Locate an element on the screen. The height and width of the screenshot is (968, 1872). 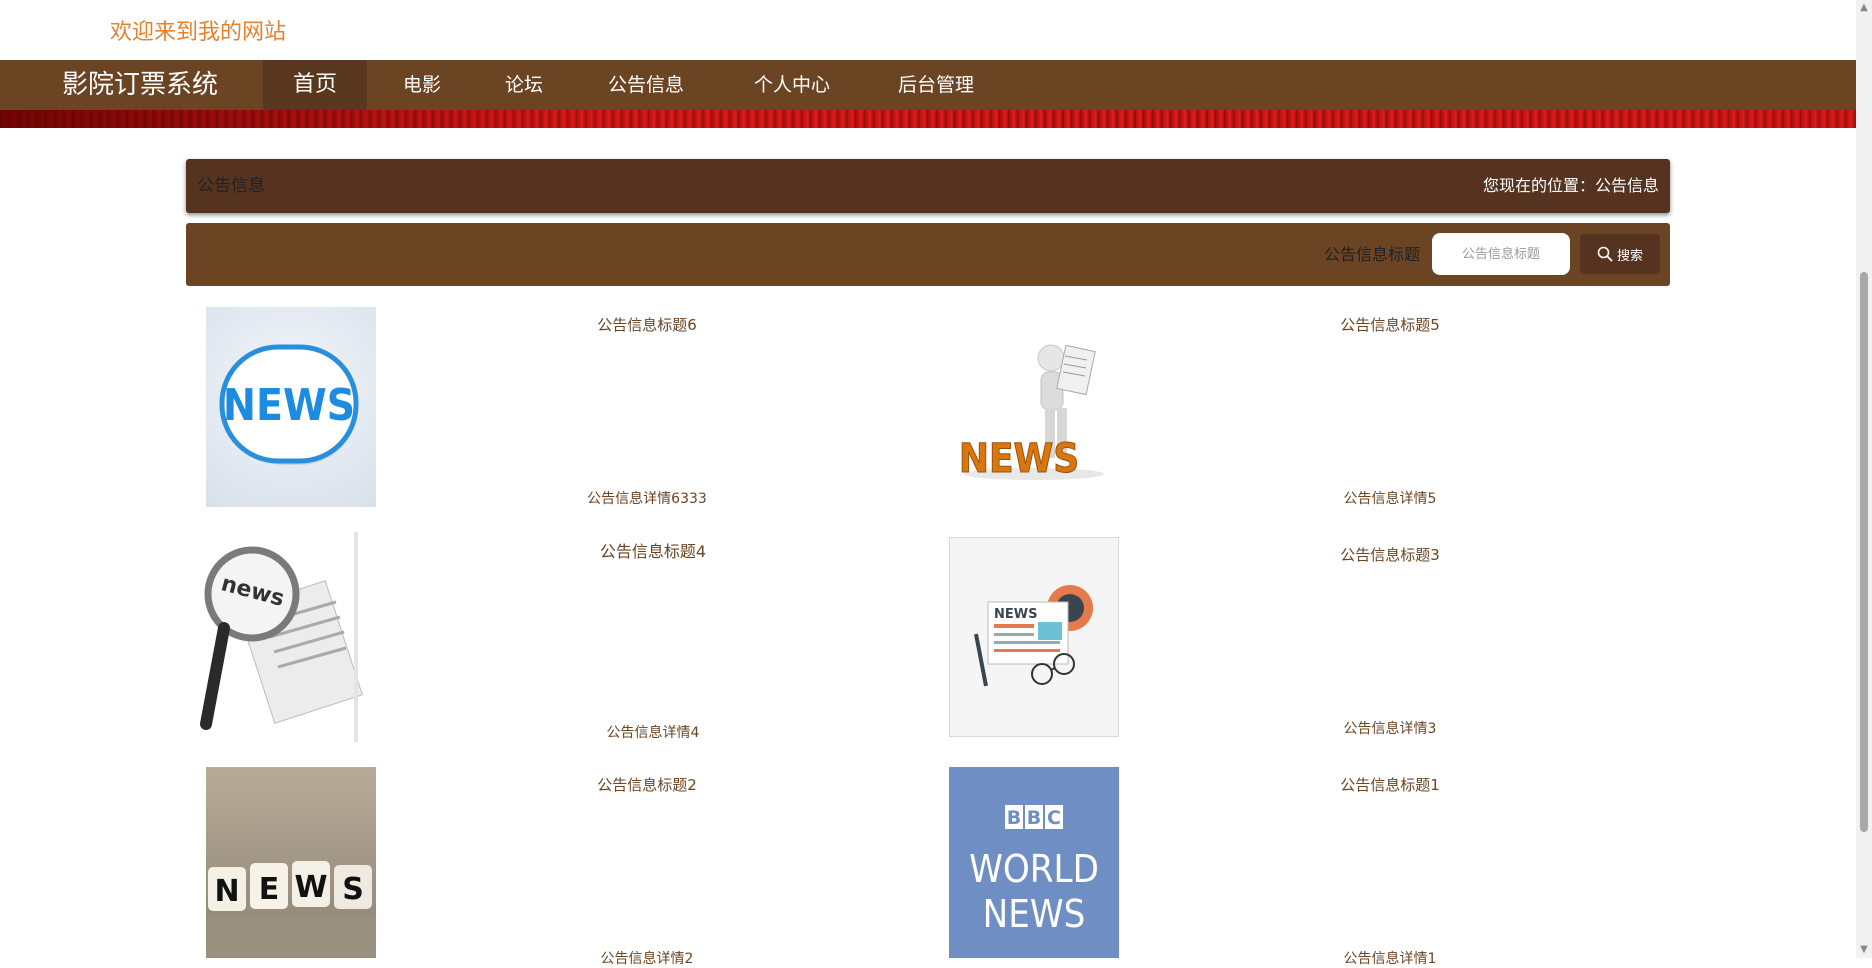
news-thumbnail: N E W S is located at coordinates (291, 862).